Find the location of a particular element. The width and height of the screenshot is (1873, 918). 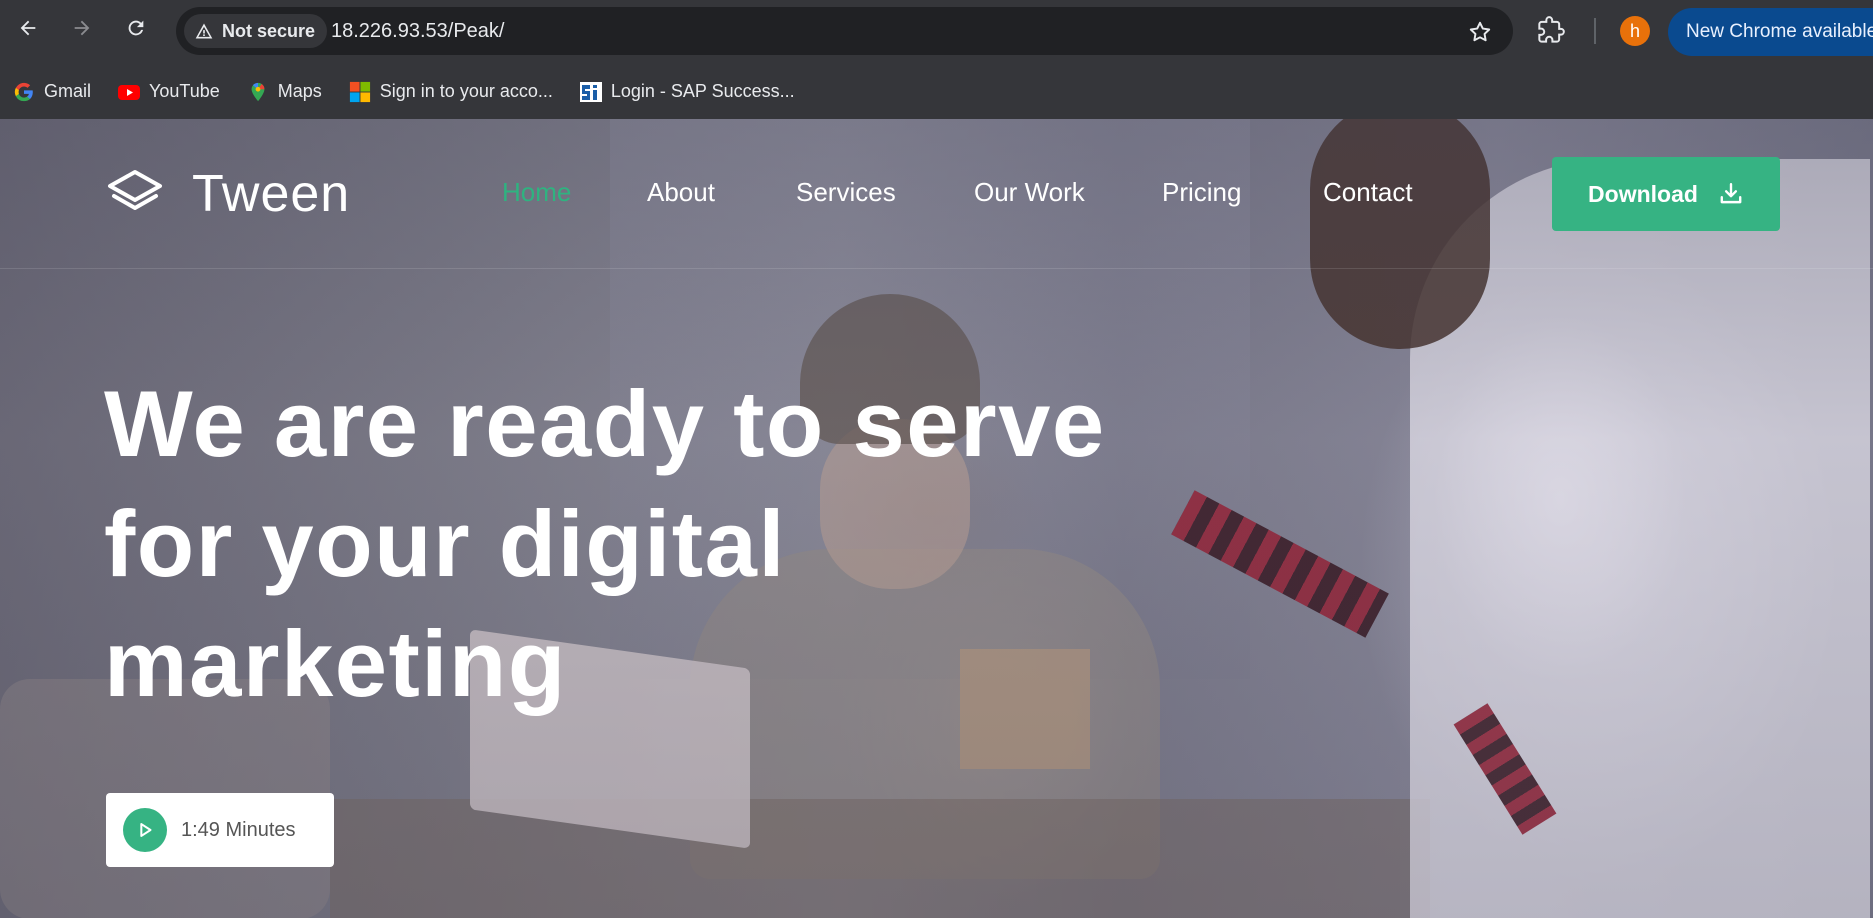

arrow-left-icon is located at coordinates (28, 28).